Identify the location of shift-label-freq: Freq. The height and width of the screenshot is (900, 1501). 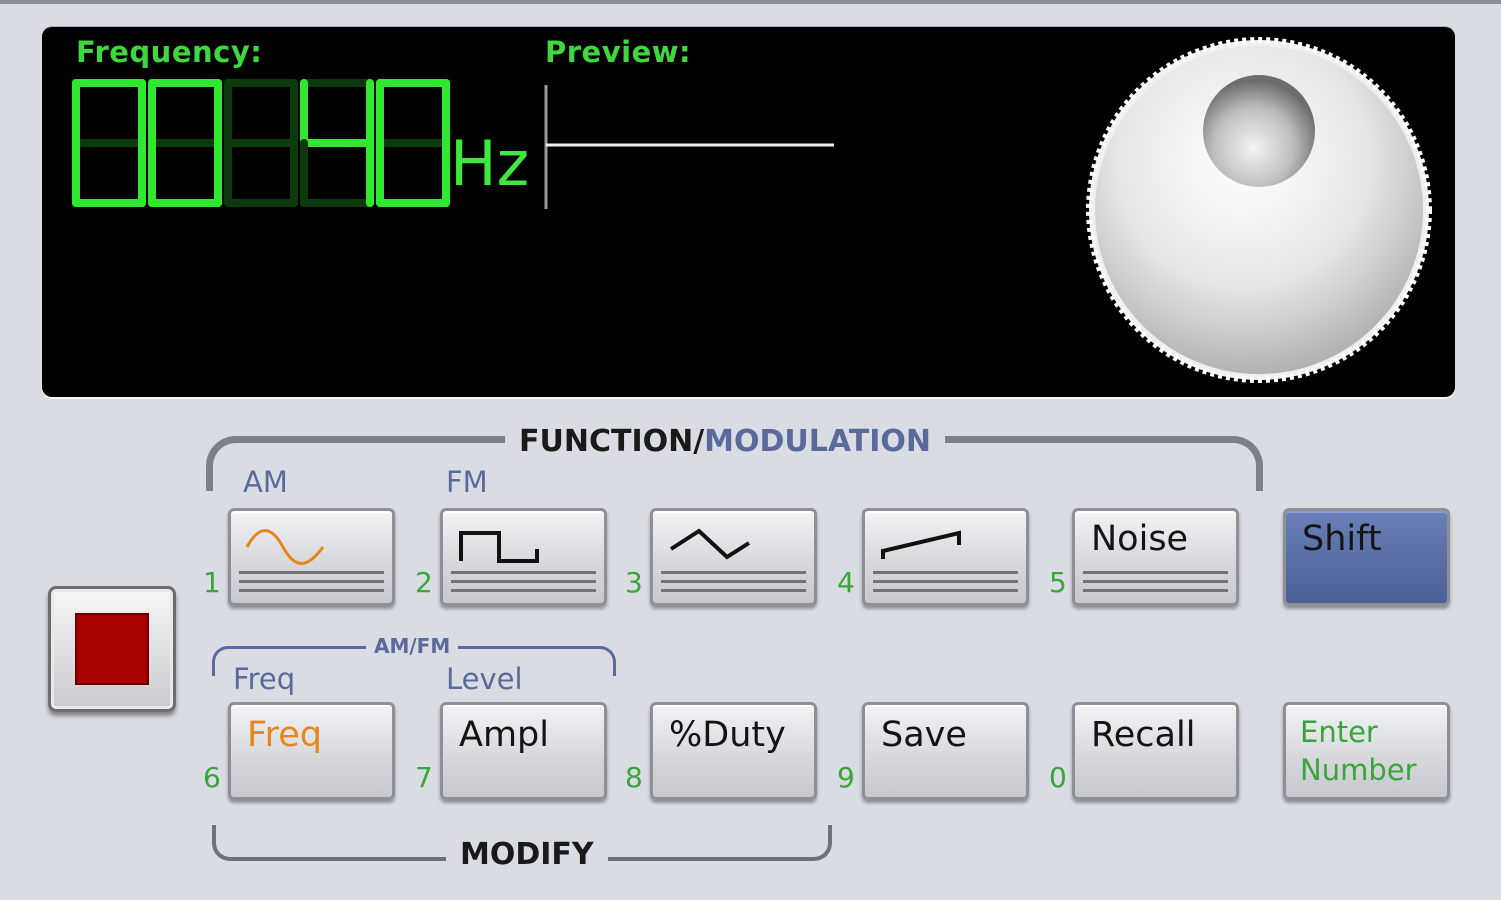
(264, 679).